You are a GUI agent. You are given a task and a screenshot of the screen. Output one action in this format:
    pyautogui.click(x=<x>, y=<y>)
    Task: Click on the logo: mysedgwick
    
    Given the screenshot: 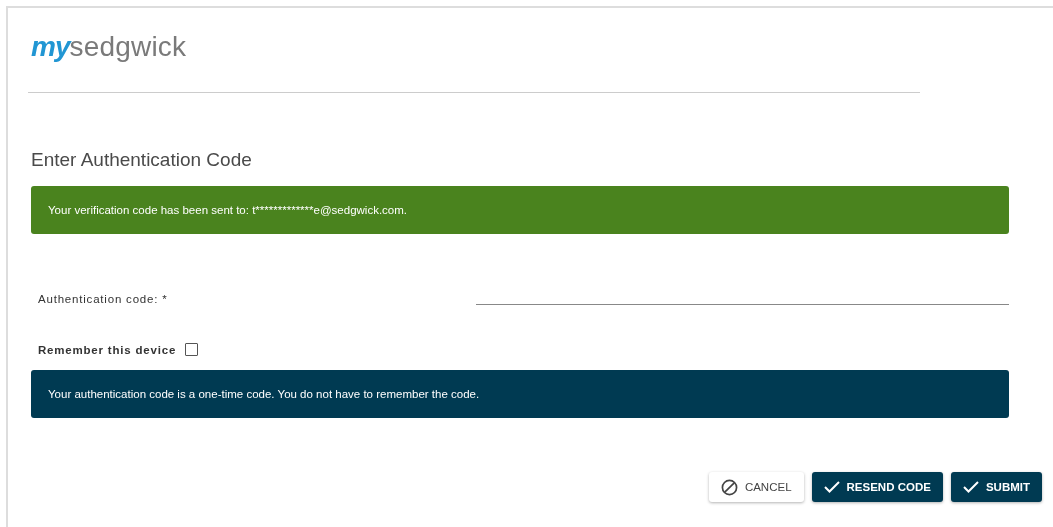 What is the action you would take?
    pyautogui.click(x=109, y=47)
    